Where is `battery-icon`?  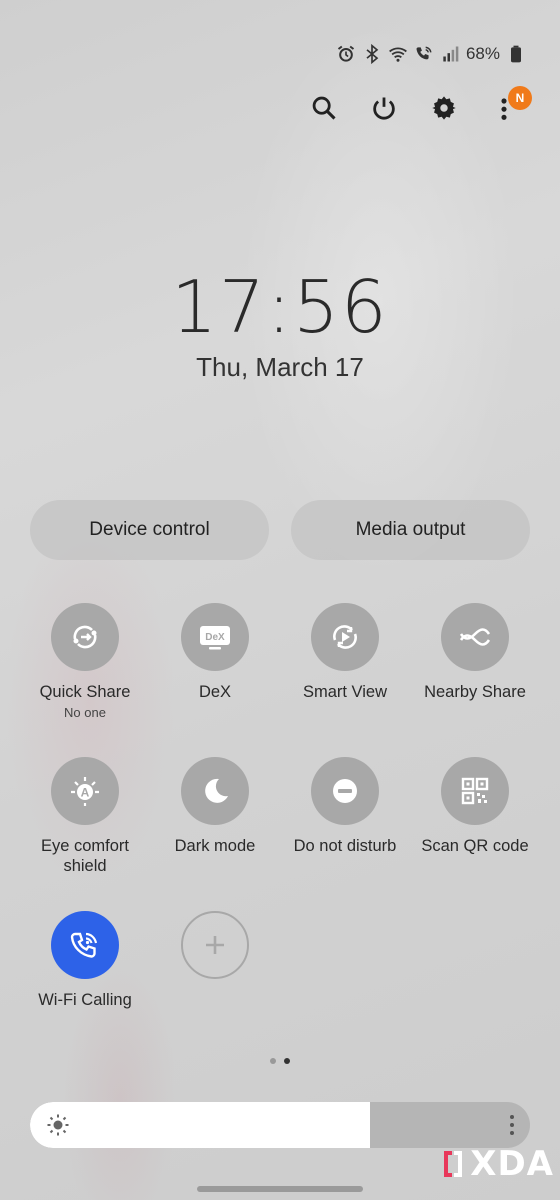
battery-icon is located at coordinates (516, 54).